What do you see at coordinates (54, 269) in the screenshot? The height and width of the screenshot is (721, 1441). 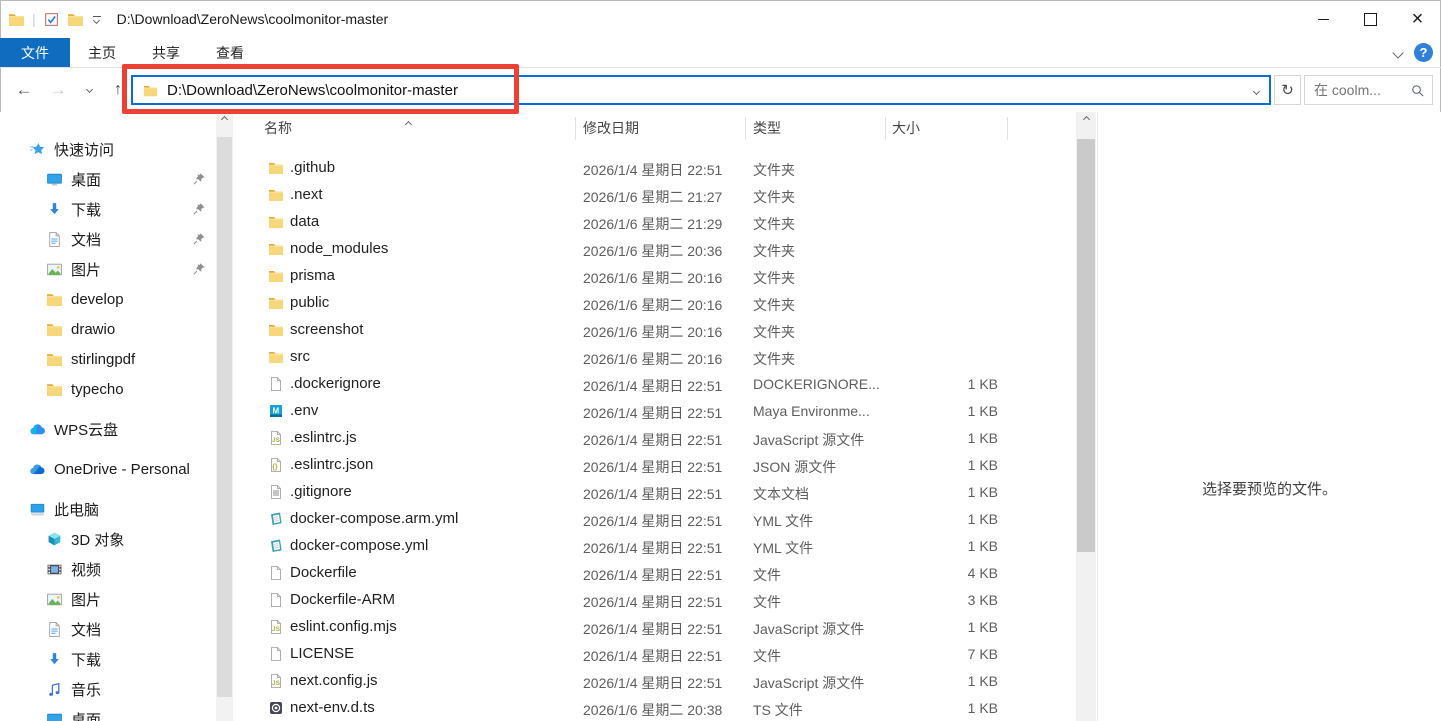 I see `pictures-icon` at bounding box center [54, 269].